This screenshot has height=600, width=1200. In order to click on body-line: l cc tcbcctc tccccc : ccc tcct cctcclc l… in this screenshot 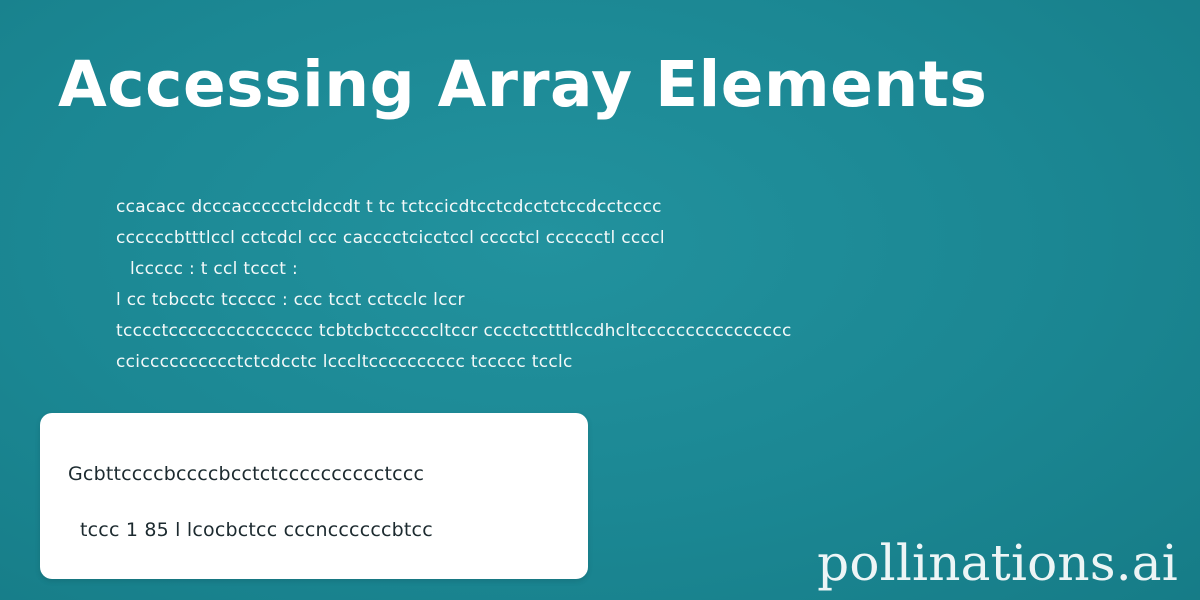, I will do `click(290, 300)`.